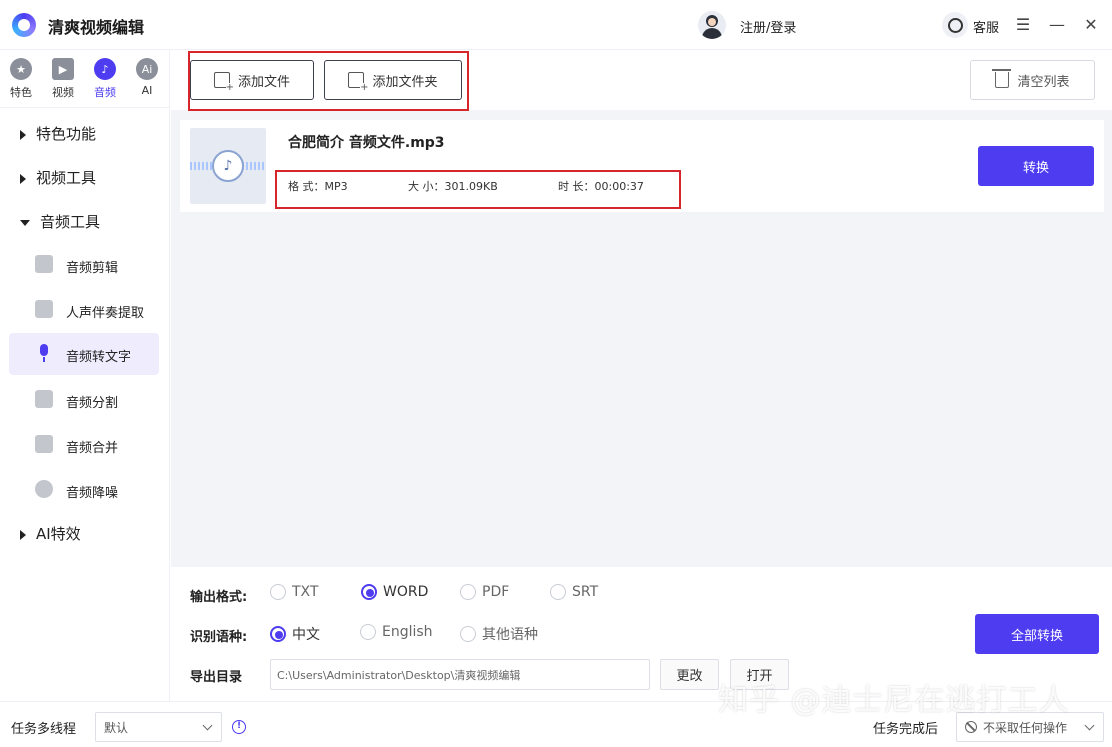 Image resolution: width=1112 pixels, height=747 pixels. What do you see at coordinates (768, 26) in the screenshot?
I see `login-link: 注册/登录` at bounding box center [768, 26].